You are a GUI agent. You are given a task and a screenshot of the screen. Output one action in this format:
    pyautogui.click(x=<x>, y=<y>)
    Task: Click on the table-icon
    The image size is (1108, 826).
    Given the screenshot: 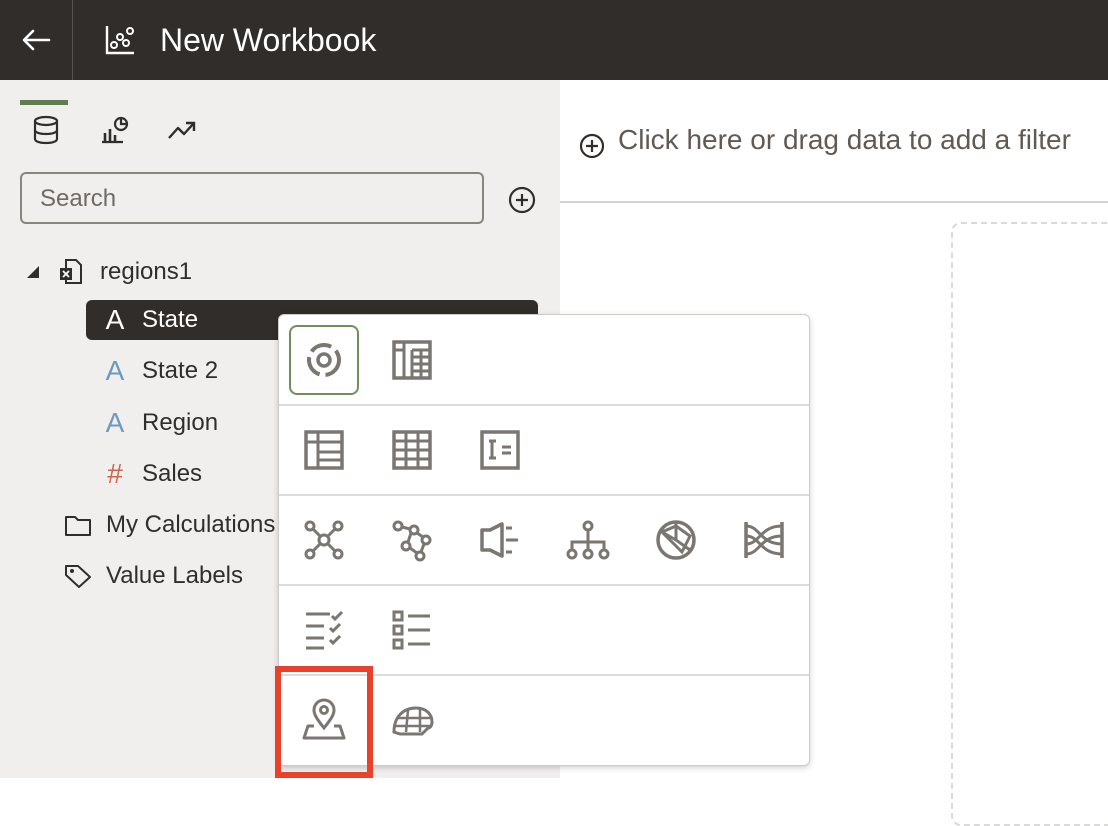 What is the action you would take?
    pyautogui.click(x=324, y=450)
    